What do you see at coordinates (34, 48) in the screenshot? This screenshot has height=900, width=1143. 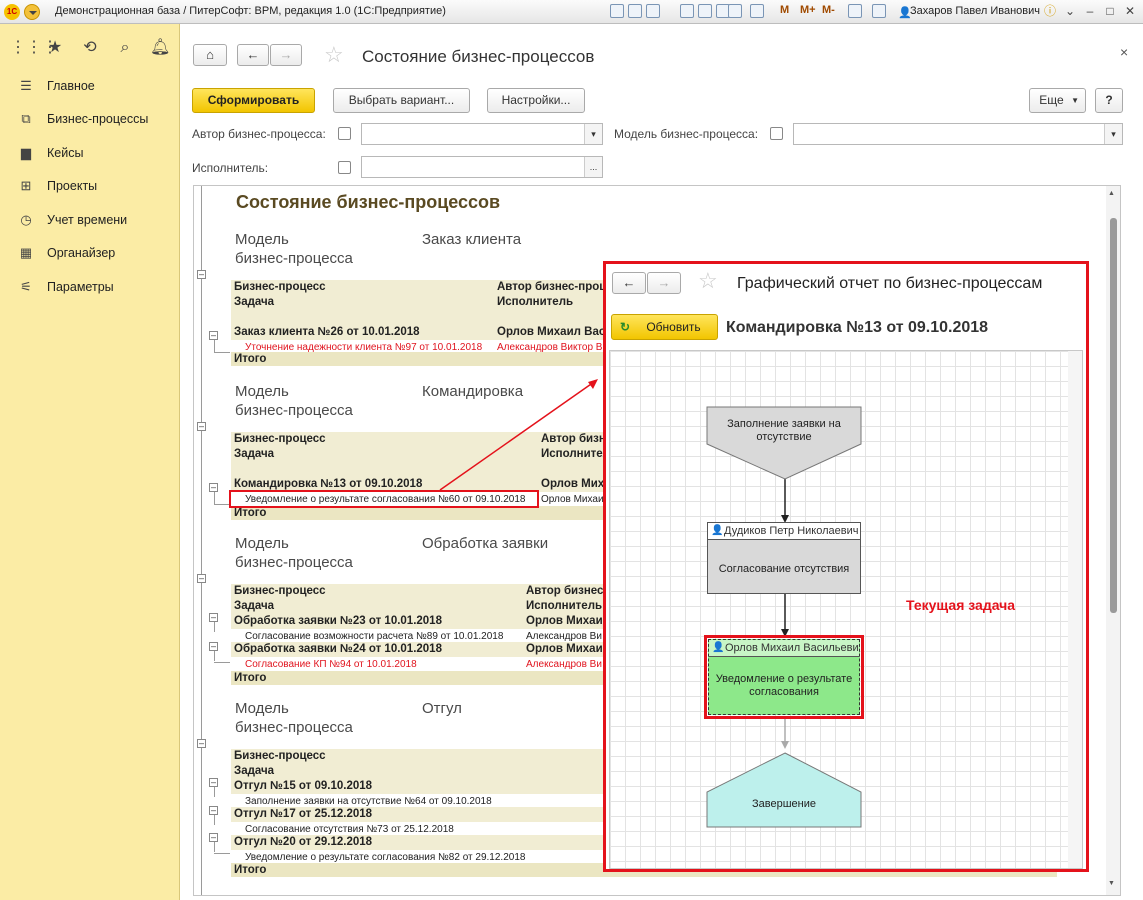 I see `apps-grid-icon: ⋮⋮⋮` at bounding box center [34, 48].